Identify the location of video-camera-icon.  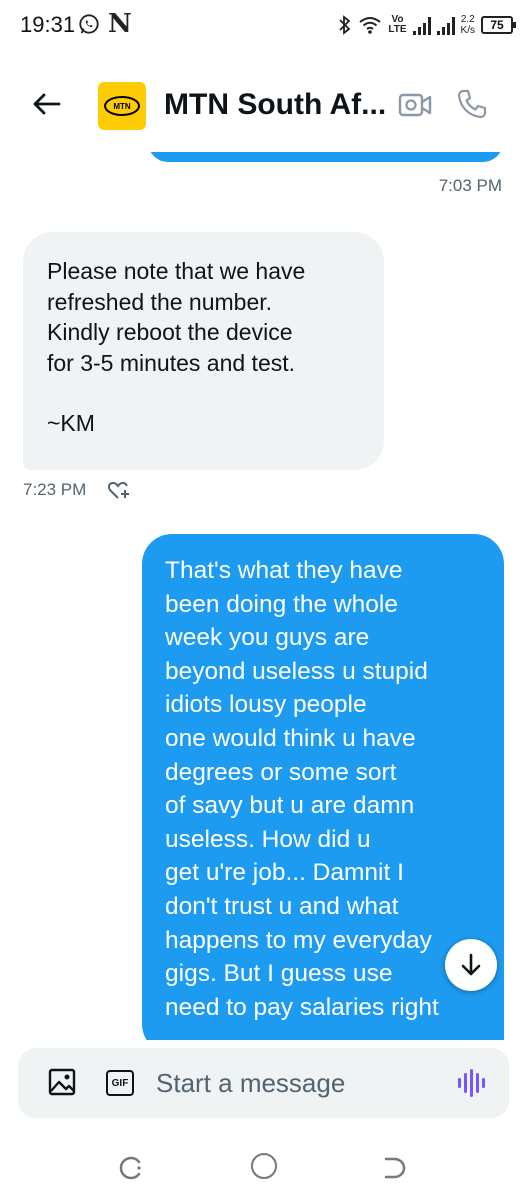
(415, 105).